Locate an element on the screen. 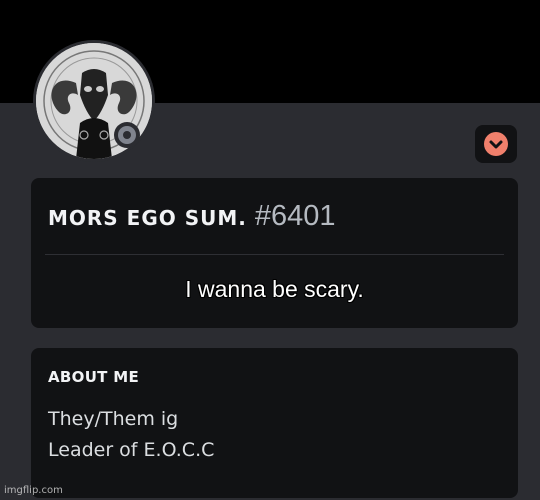  discriminator: #6401 is located at coordinates (295, 216).